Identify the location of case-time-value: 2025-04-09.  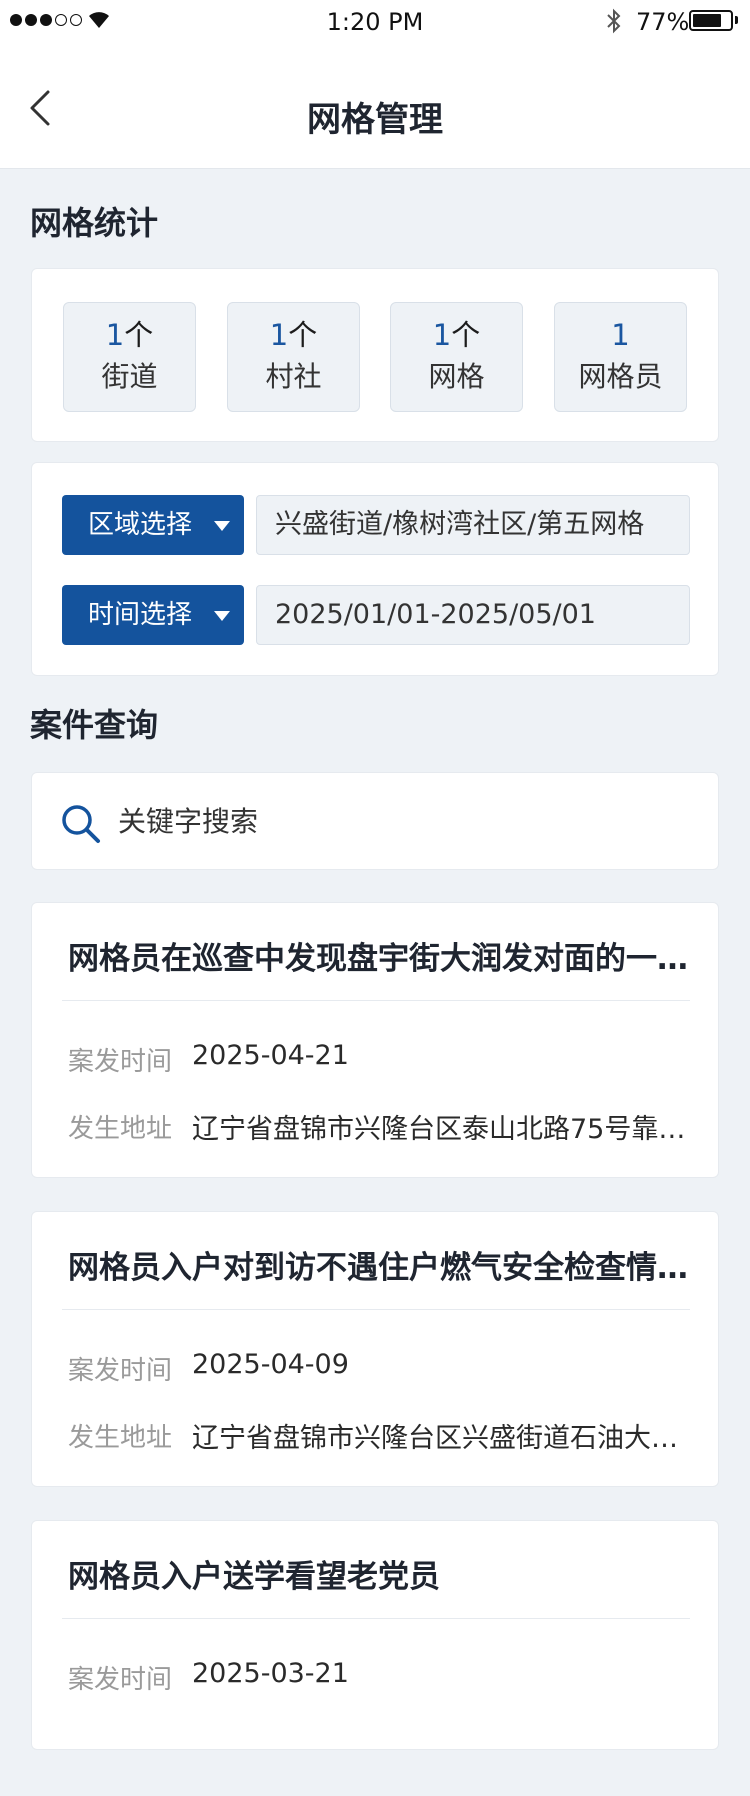
(270, 1364).